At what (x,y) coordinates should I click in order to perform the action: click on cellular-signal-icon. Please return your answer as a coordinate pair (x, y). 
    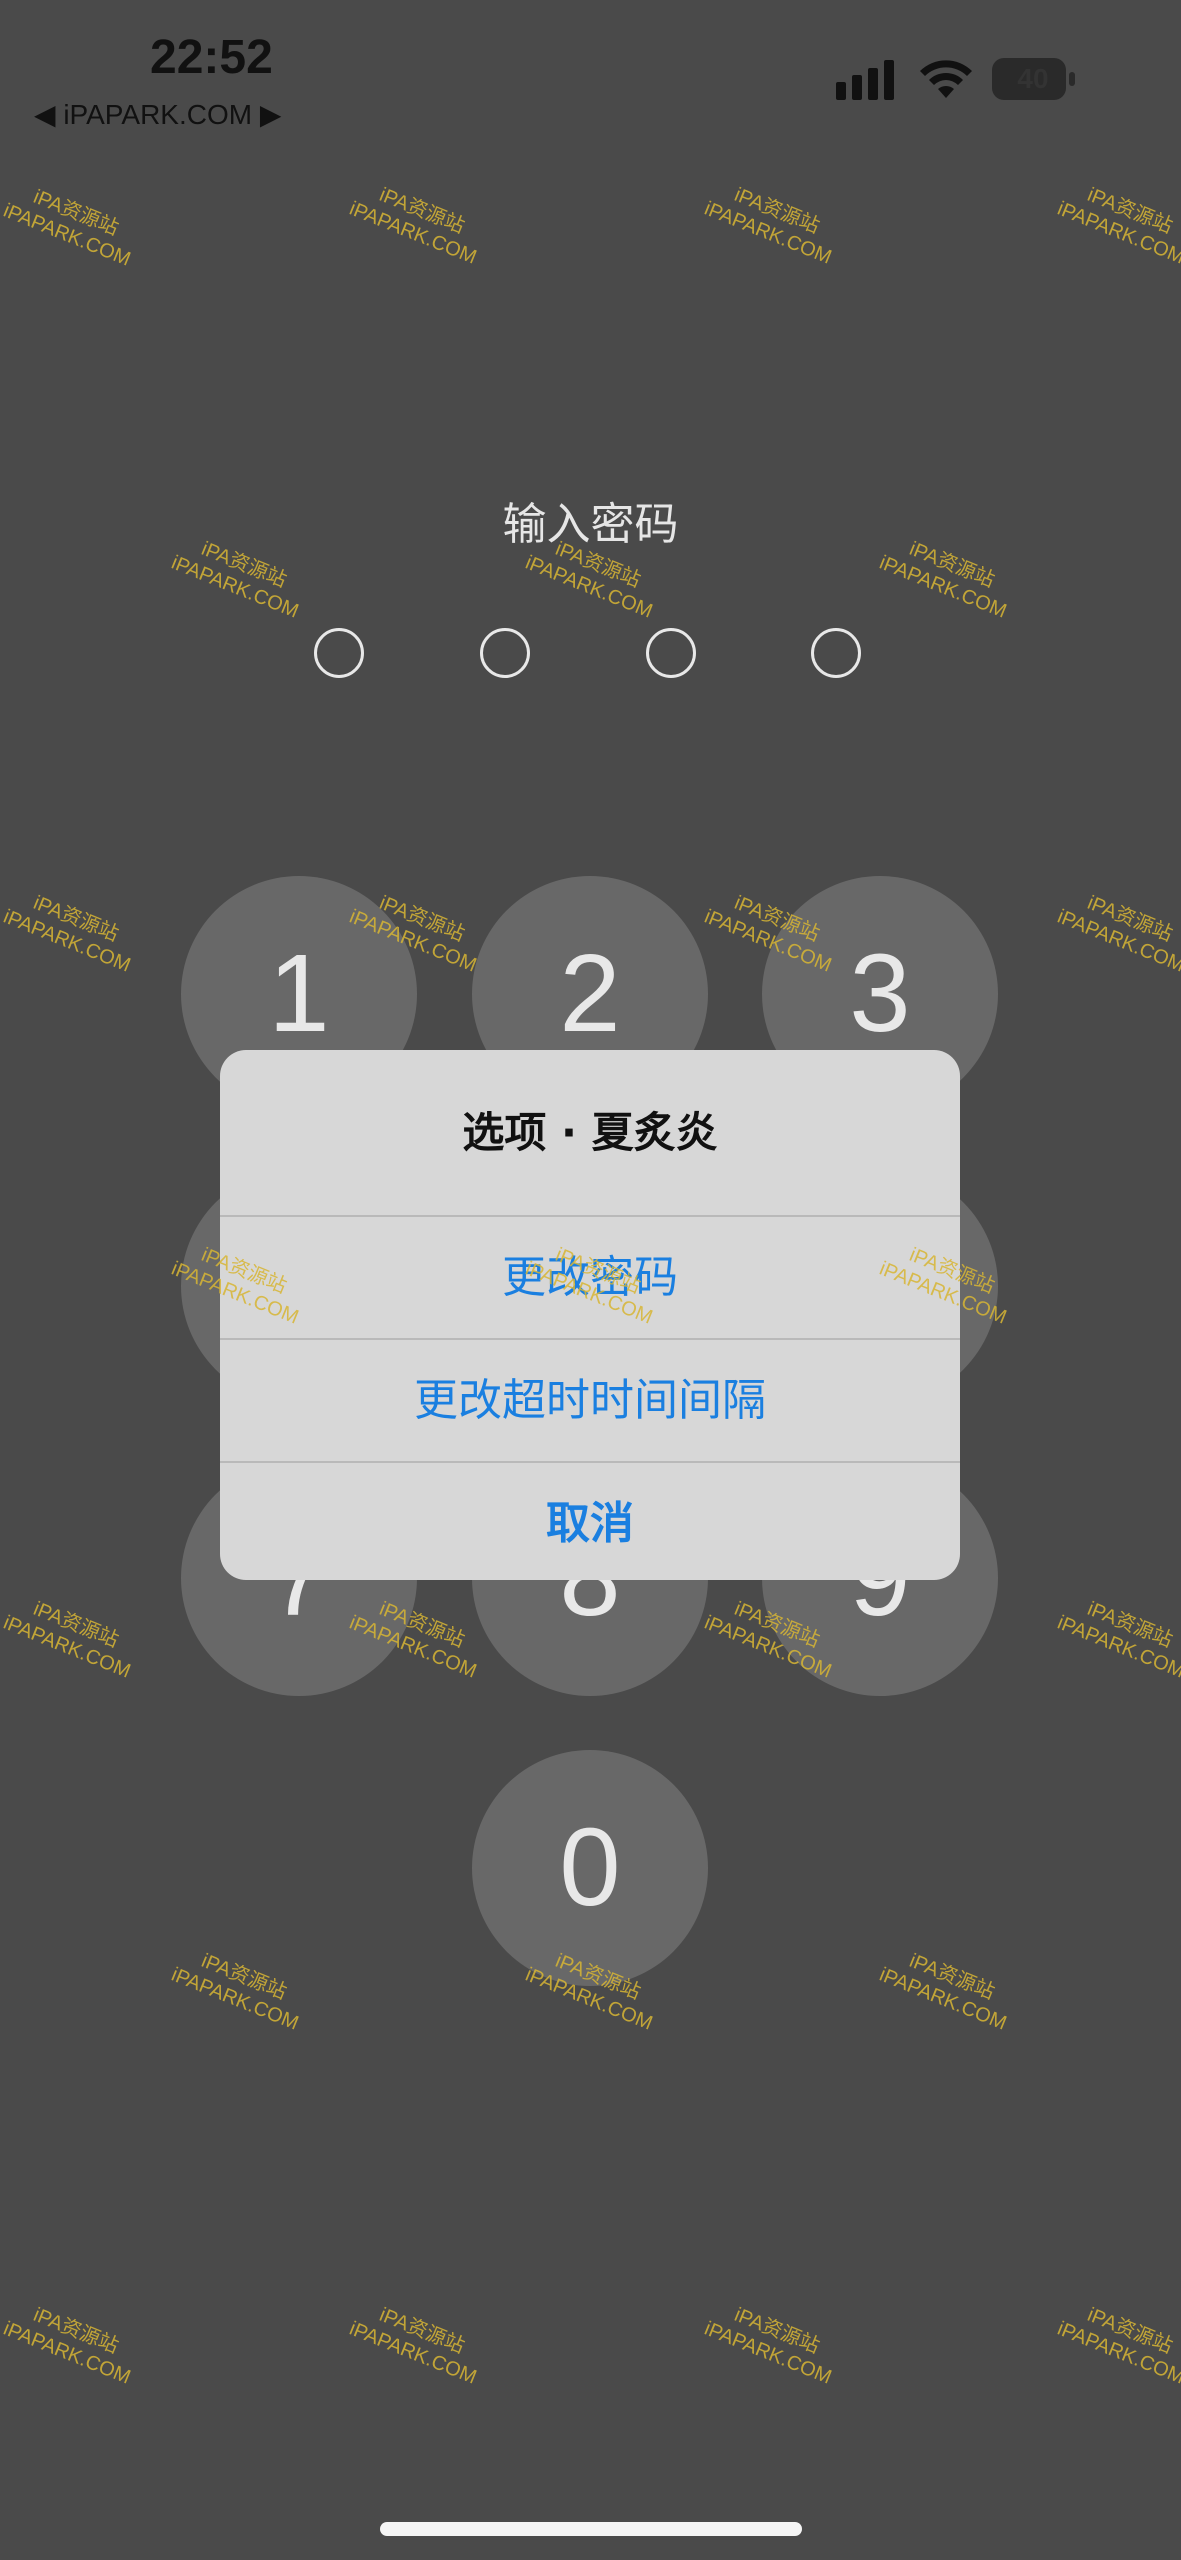
    Looking at the image, I should click on (865, 80).